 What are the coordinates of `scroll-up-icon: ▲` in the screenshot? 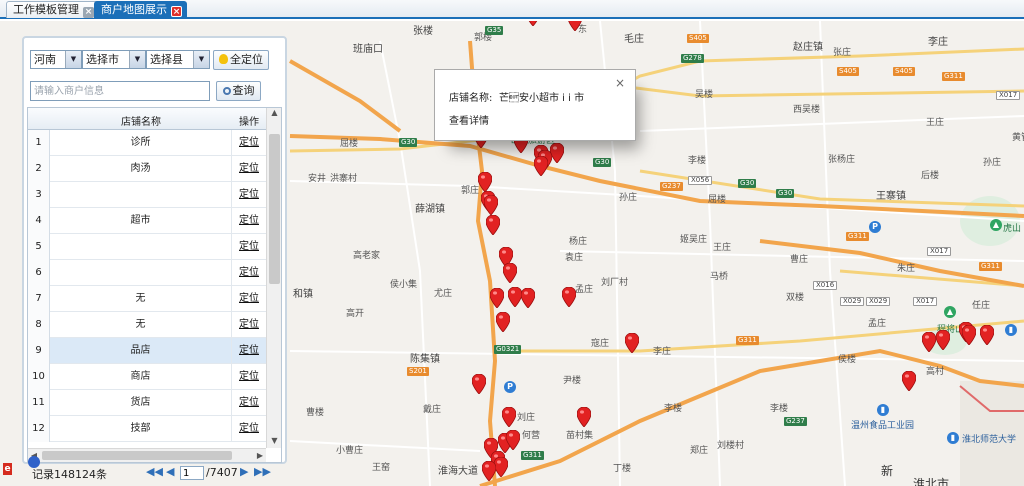 It's located at (274, 114).